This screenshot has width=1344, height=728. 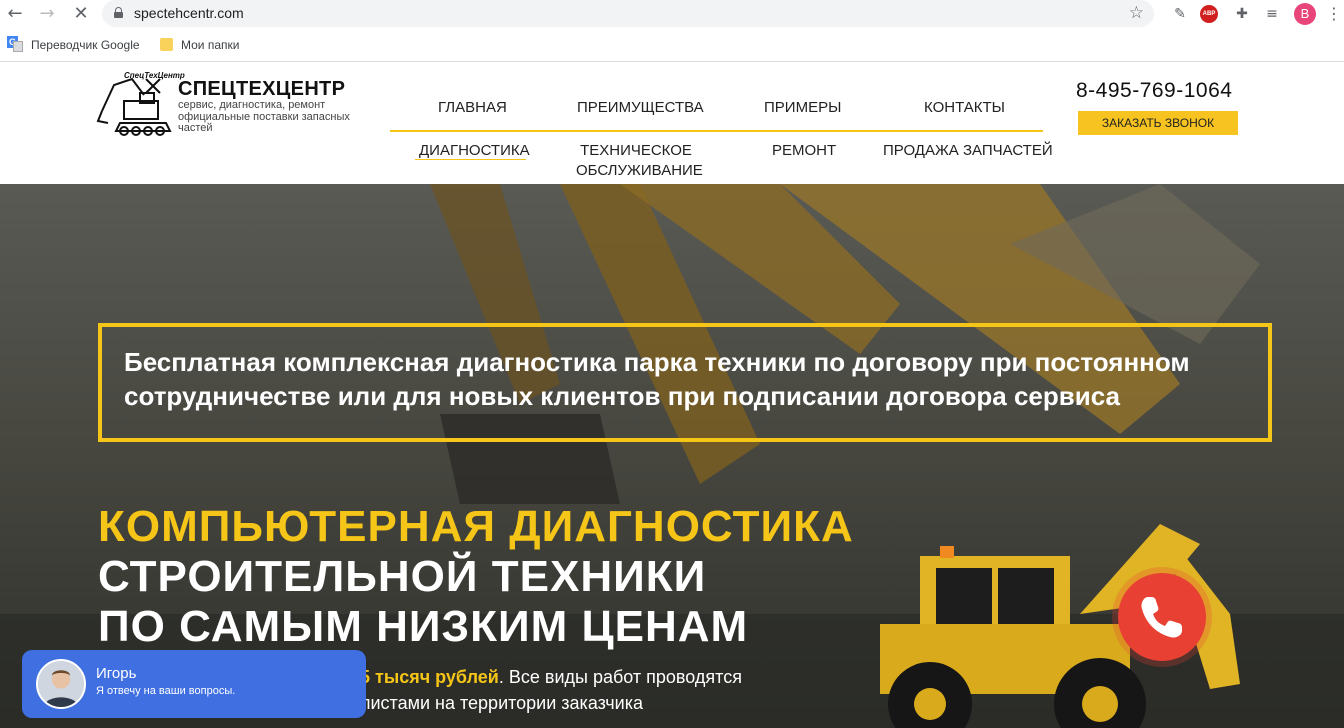 I want to click on google-translate-icon: G, so click(x=15, y=44).